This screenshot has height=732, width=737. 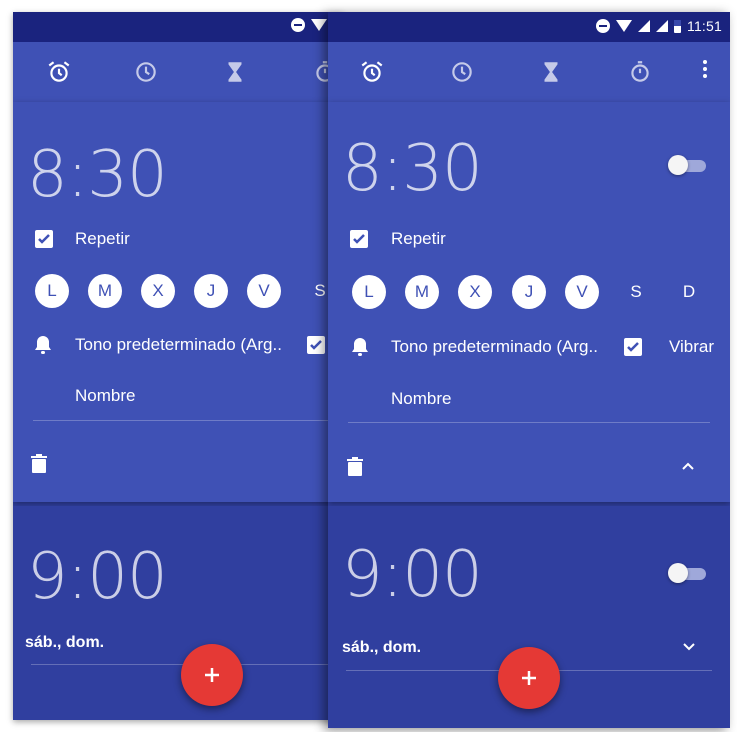 I want to click on chevron-up-icon, so click(x=688, y=466).